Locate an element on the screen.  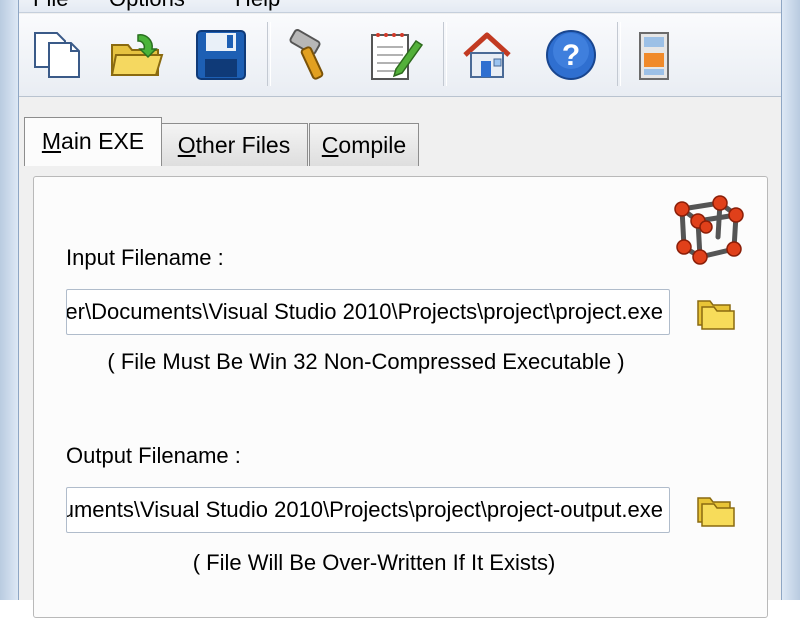
tab-compile: Compile is located at coordinates (364, 144).